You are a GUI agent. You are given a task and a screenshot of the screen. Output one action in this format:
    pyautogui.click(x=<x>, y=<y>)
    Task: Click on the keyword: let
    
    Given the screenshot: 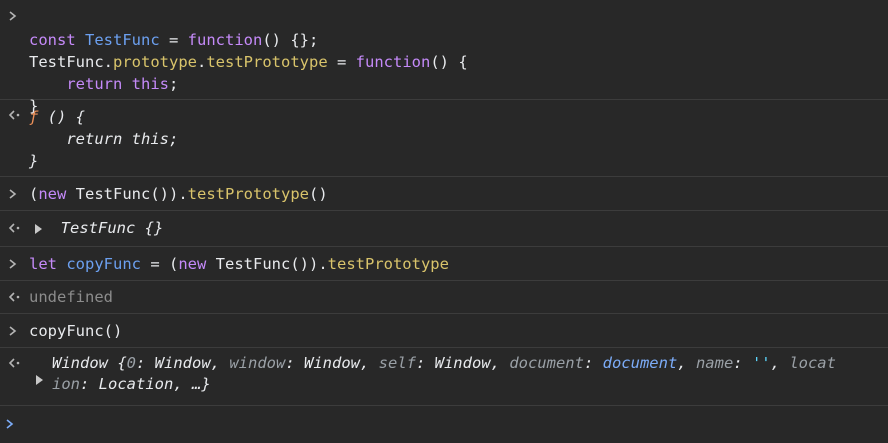 What is the action you would take?
    pyautogui.click(x=43, y=264)
    